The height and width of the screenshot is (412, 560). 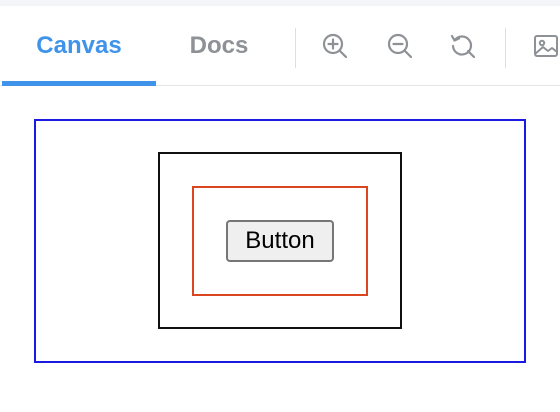 I want to click on tab-canvas: Canvas, so click(x=79, y=46).